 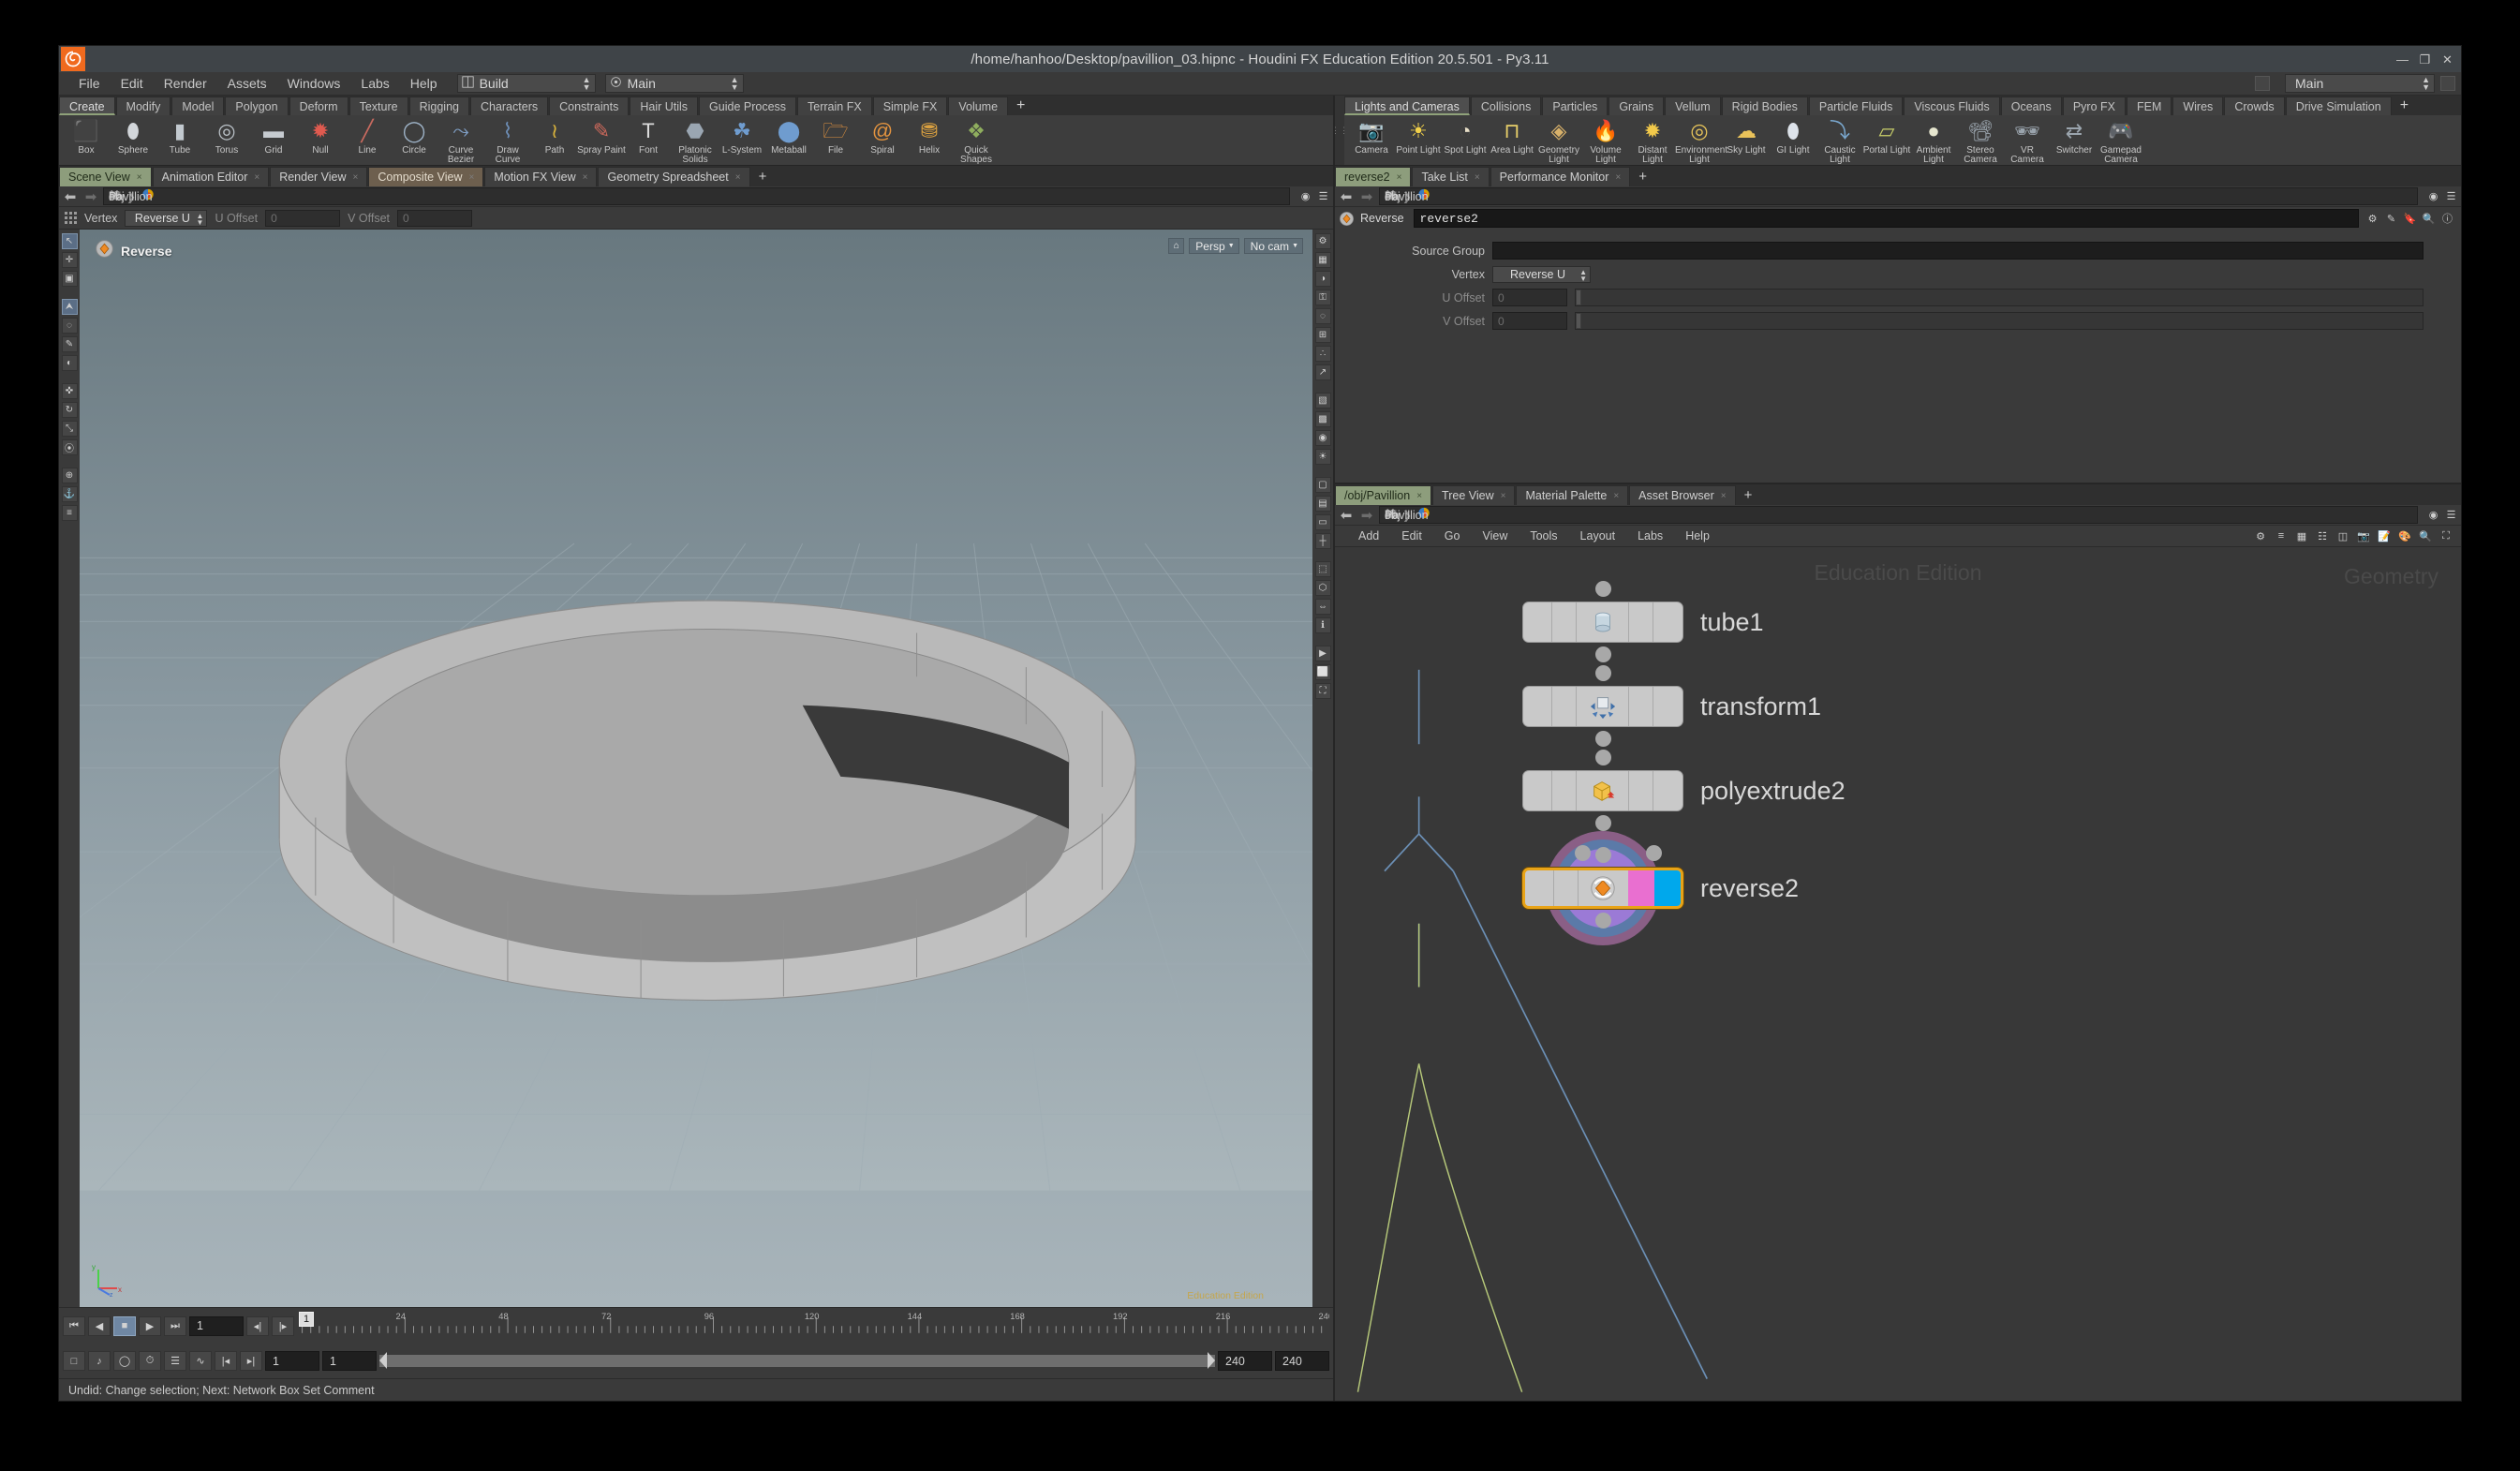 I want to click on lock-icon: ⚿, so click(x=1322, y=297).